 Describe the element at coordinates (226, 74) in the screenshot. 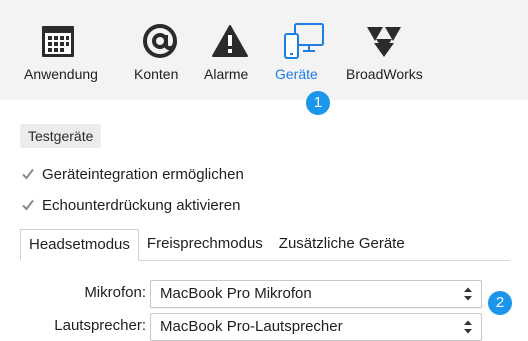

I see `toolbar-label: Alarme` at that location.